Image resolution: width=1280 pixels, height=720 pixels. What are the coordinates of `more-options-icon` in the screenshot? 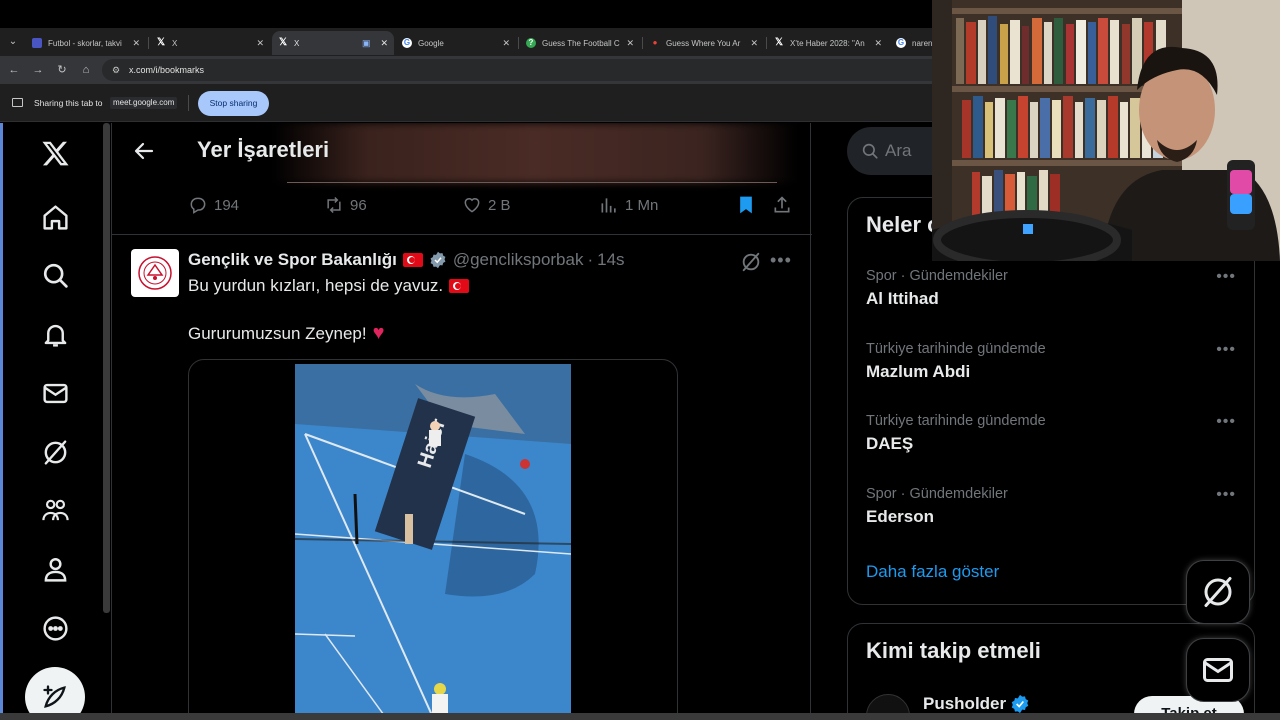 It's located at (55, 628).